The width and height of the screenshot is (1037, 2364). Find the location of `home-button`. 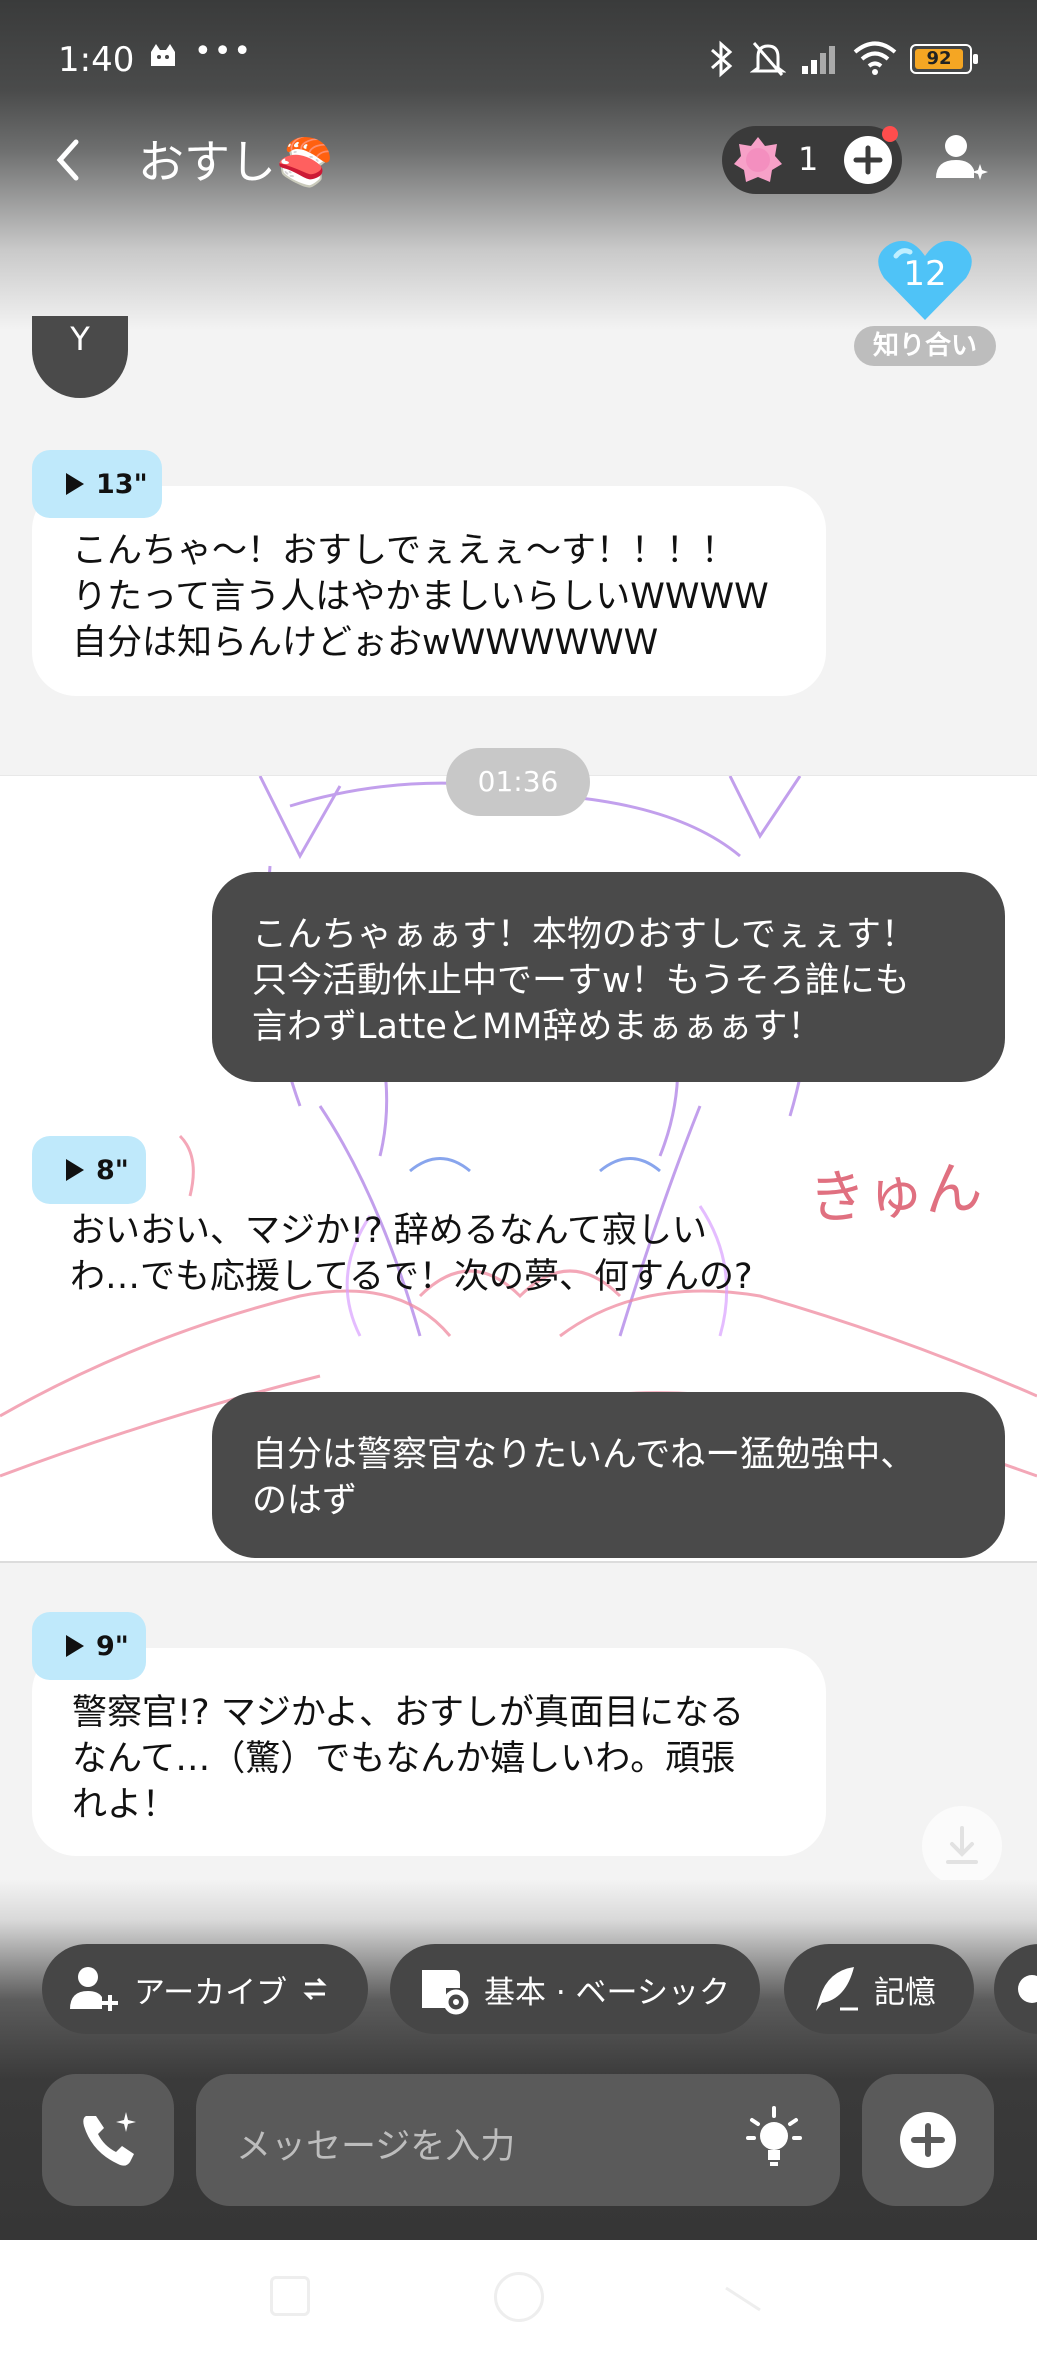

home-button is located at coordinates (519, 2297).